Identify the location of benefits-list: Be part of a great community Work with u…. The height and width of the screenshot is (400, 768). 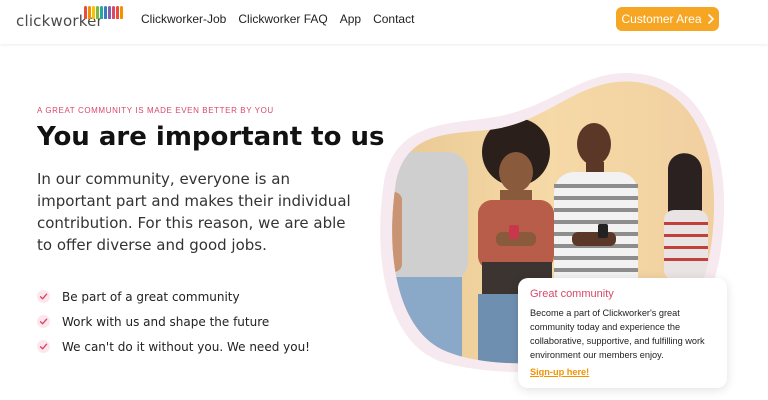
(173, 321).